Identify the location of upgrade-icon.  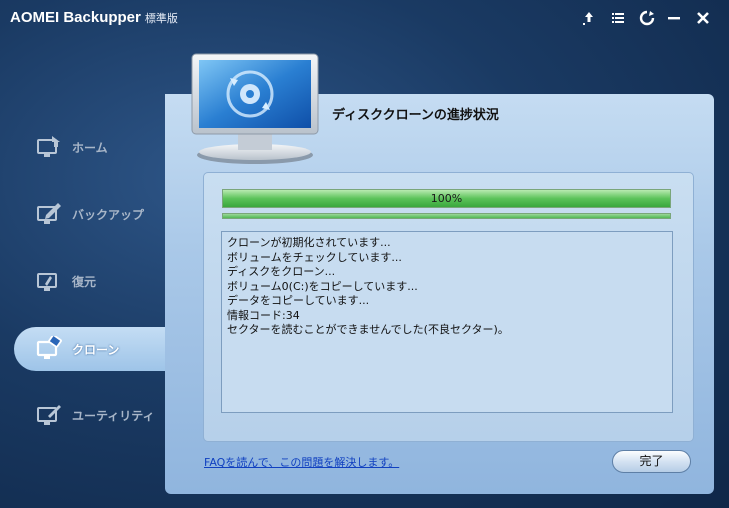
(589, 18).